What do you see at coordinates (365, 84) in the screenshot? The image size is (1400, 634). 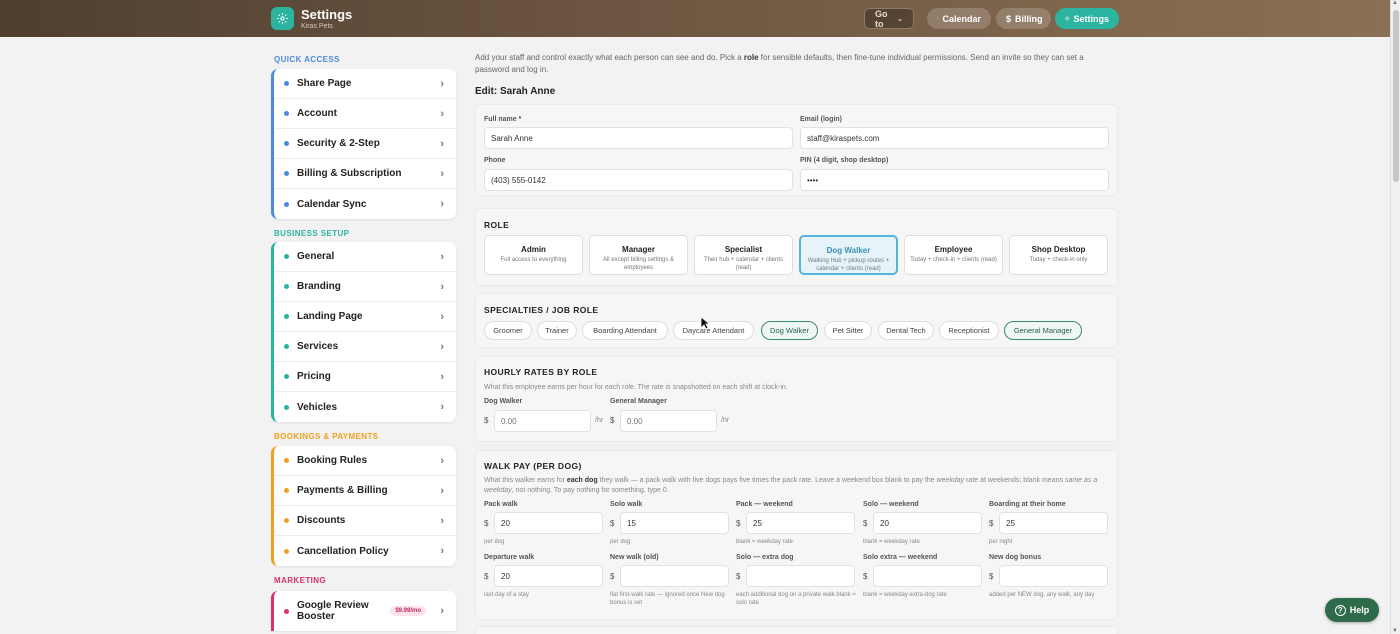 I see `sidebar-item-share-page: Share Page ›` at bounding box center [365, 84].